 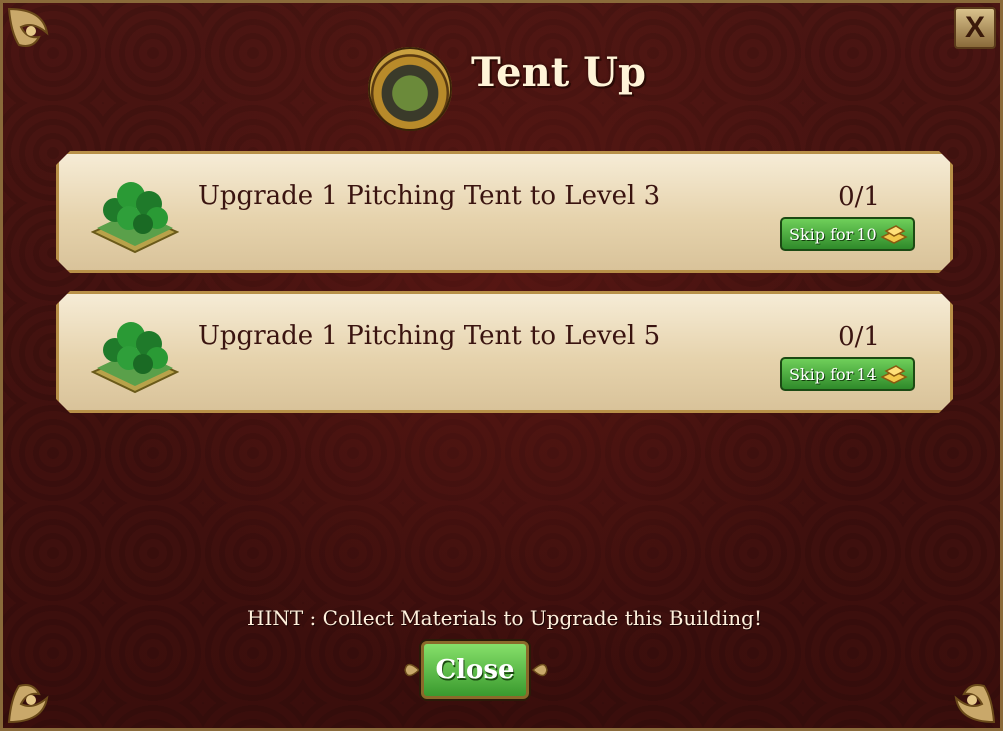 I want to click on tent-building-medal-icon, so click(x=410, y=89).